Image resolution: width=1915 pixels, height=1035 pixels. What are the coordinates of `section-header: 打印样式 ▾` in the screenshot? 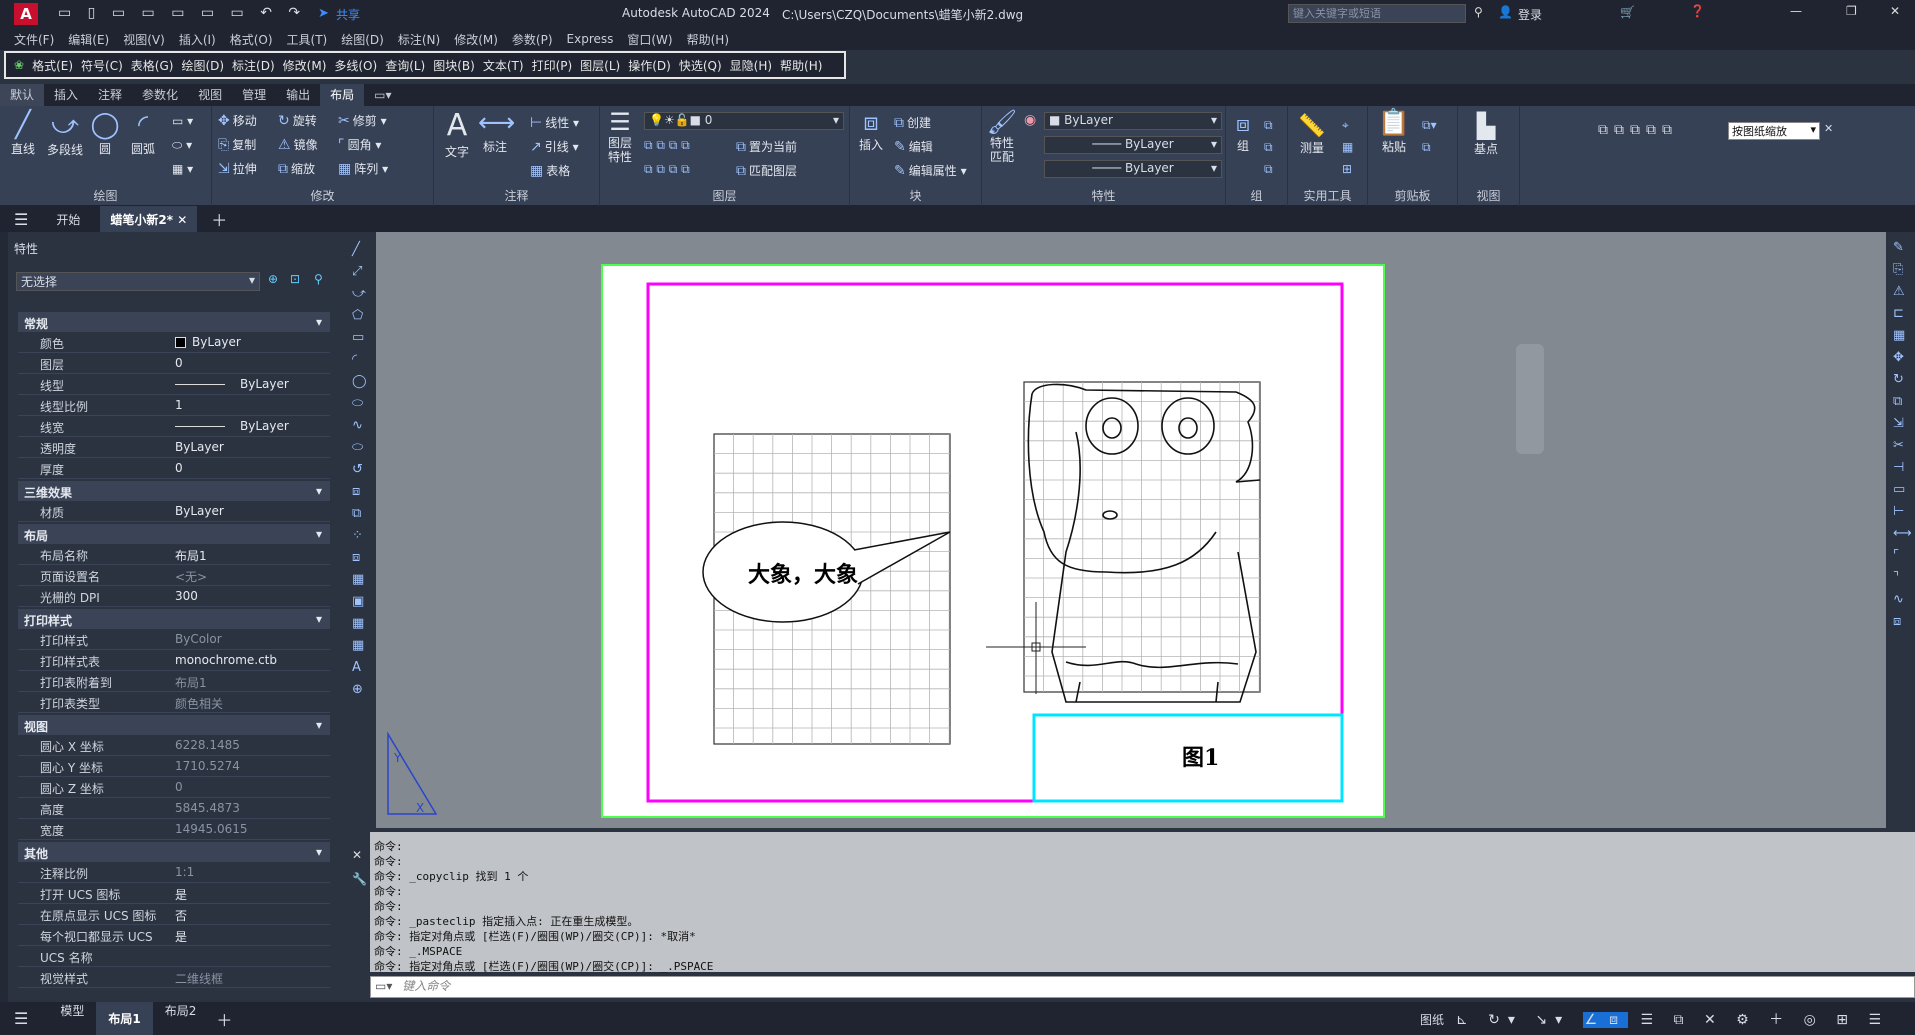 It's located at (174, 619).